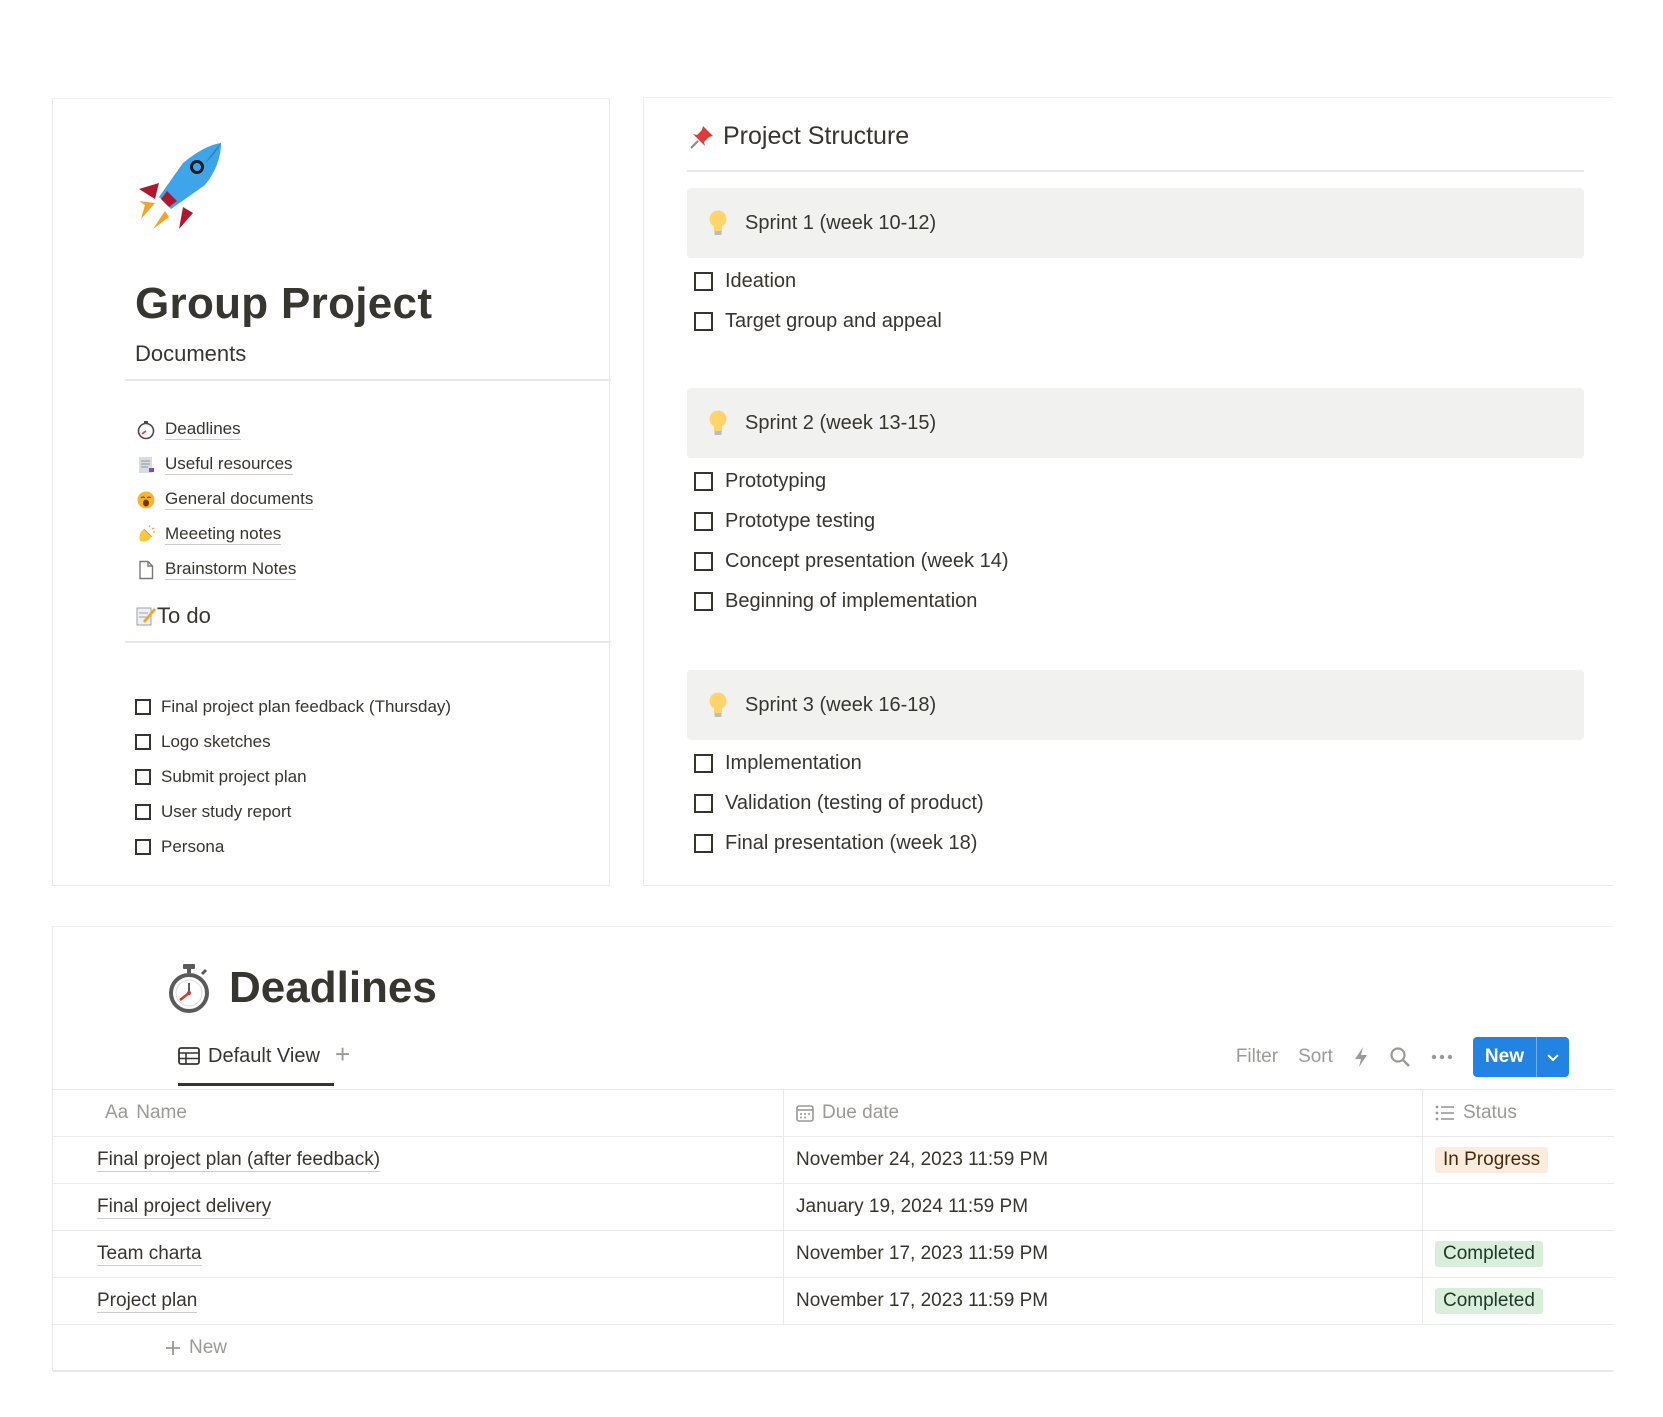 The width and height of the screenshot is (1663, 1417). Describe the element at coordinates (355, 569) in the screenshot. I see `doc-link-brainstorm-notes: Brainstorm Notes` at that location.